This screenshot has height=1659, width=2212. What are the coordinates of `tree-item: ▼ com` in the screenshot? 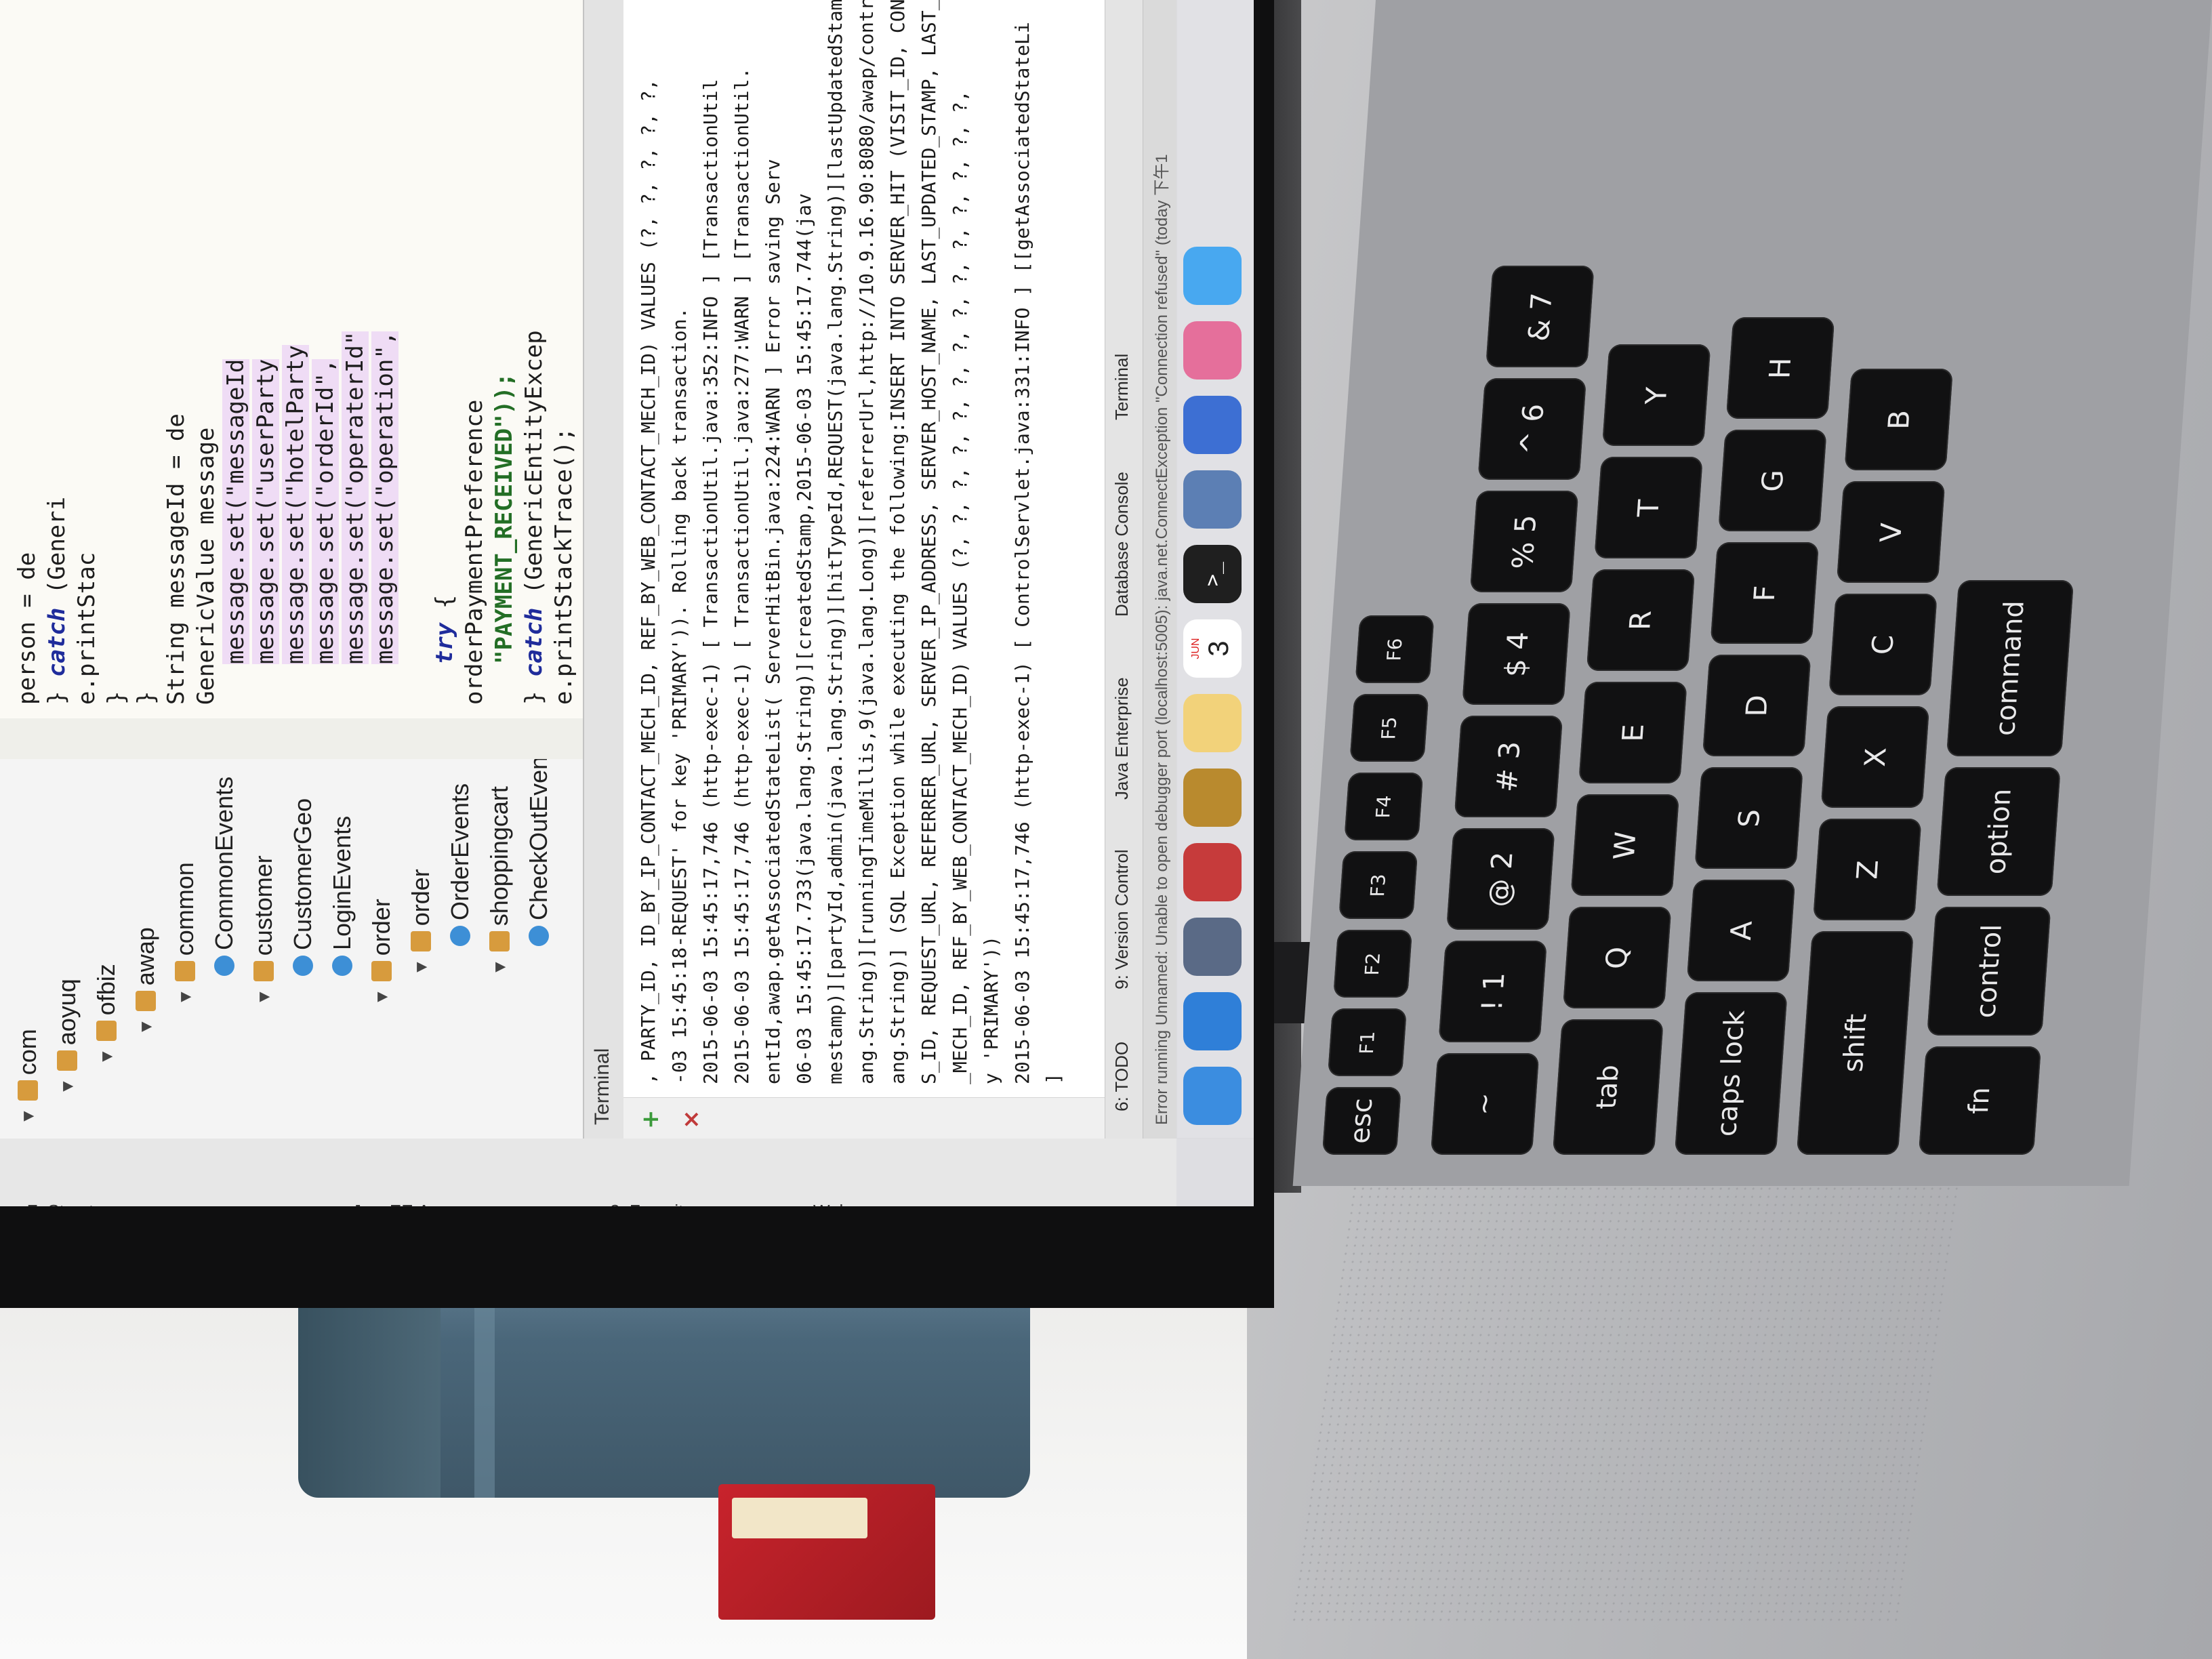 It's located at (28, 1077).